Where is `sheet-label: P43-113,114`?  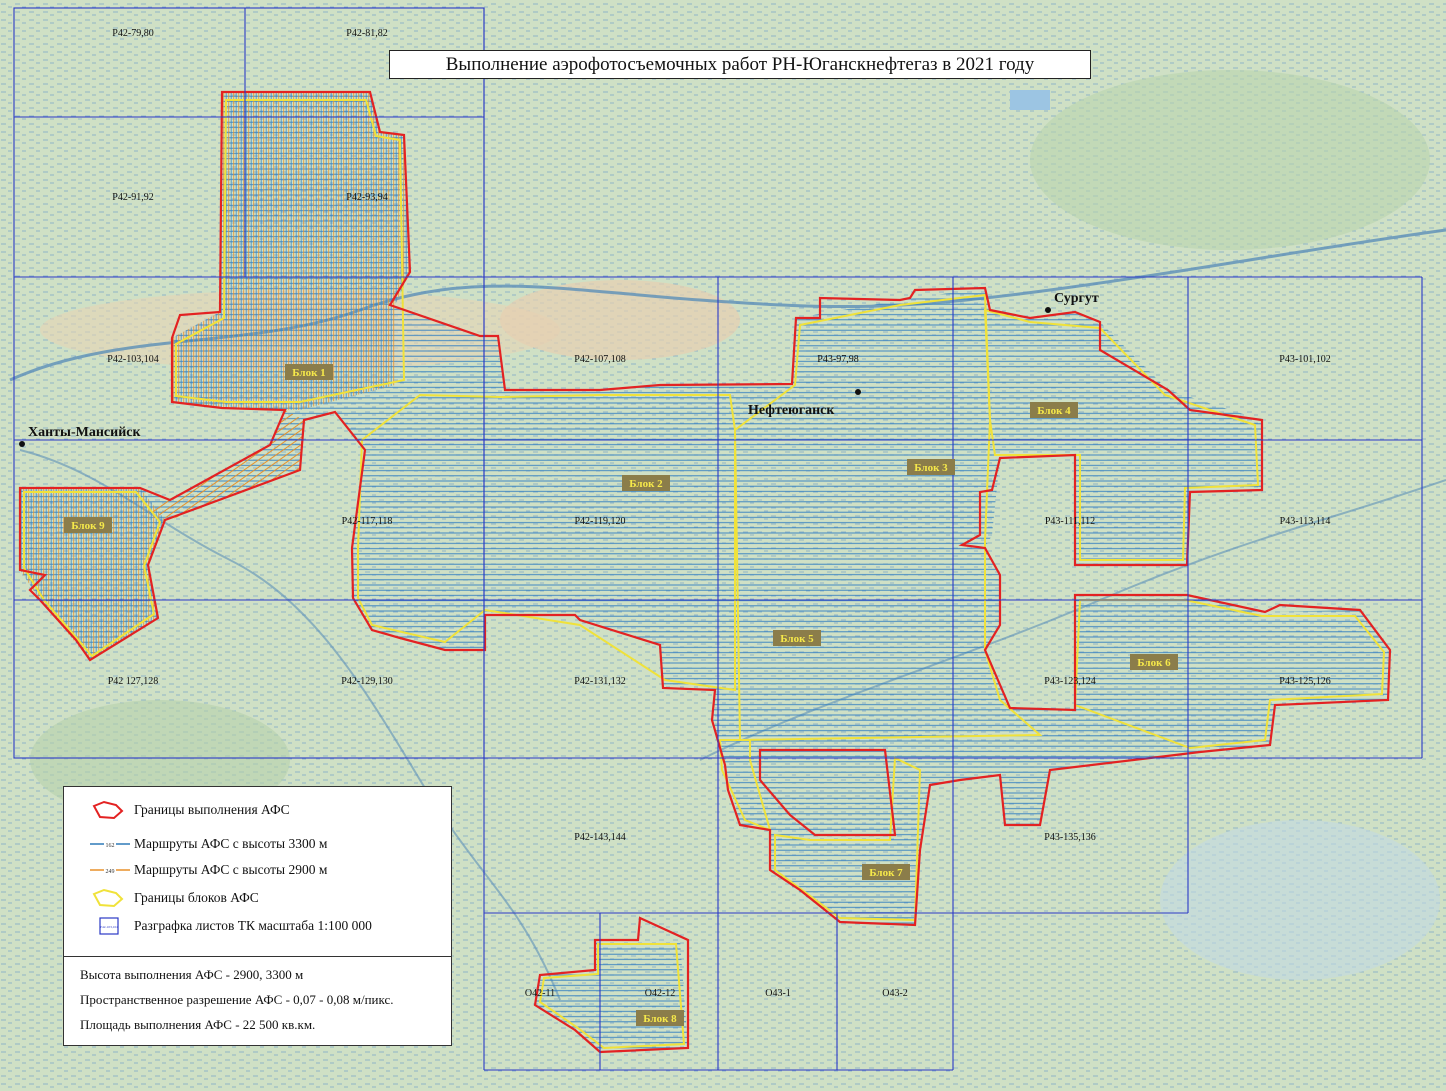
sheet-label: P43-113,114 is located at coordinates (1305, 521).